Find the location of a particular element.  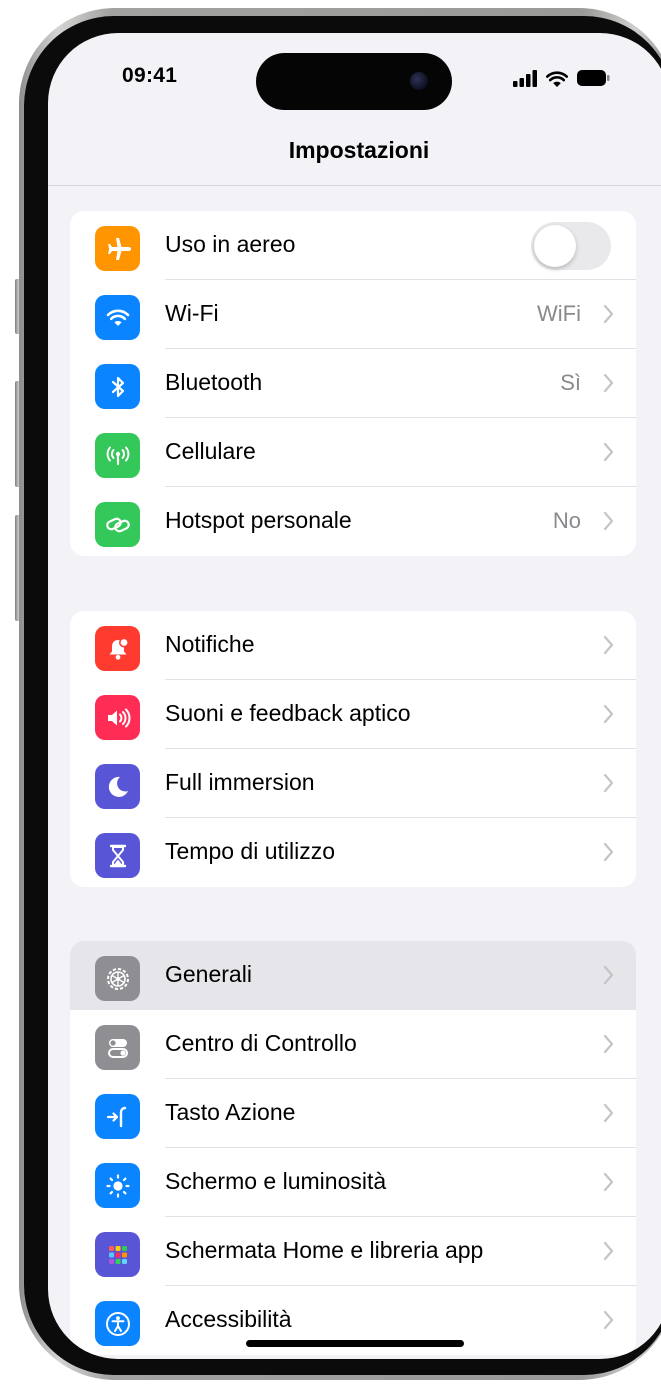

settings-row-home-screen: Schermata Home e libreria app is located at coordinates (353, 1251).